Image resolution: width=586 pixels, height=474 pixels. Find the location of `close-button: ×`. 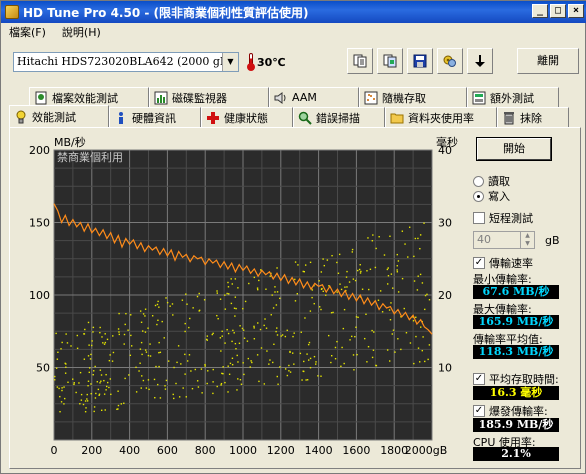

close-button: × is located at coordinates (576, 11).